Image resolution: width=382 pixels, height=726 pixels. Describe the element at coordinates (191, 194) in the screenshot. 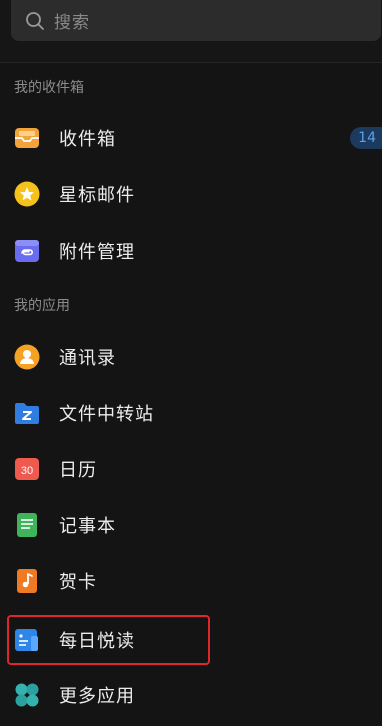

I see `menu-item-starred: 星标邮件` at that location.